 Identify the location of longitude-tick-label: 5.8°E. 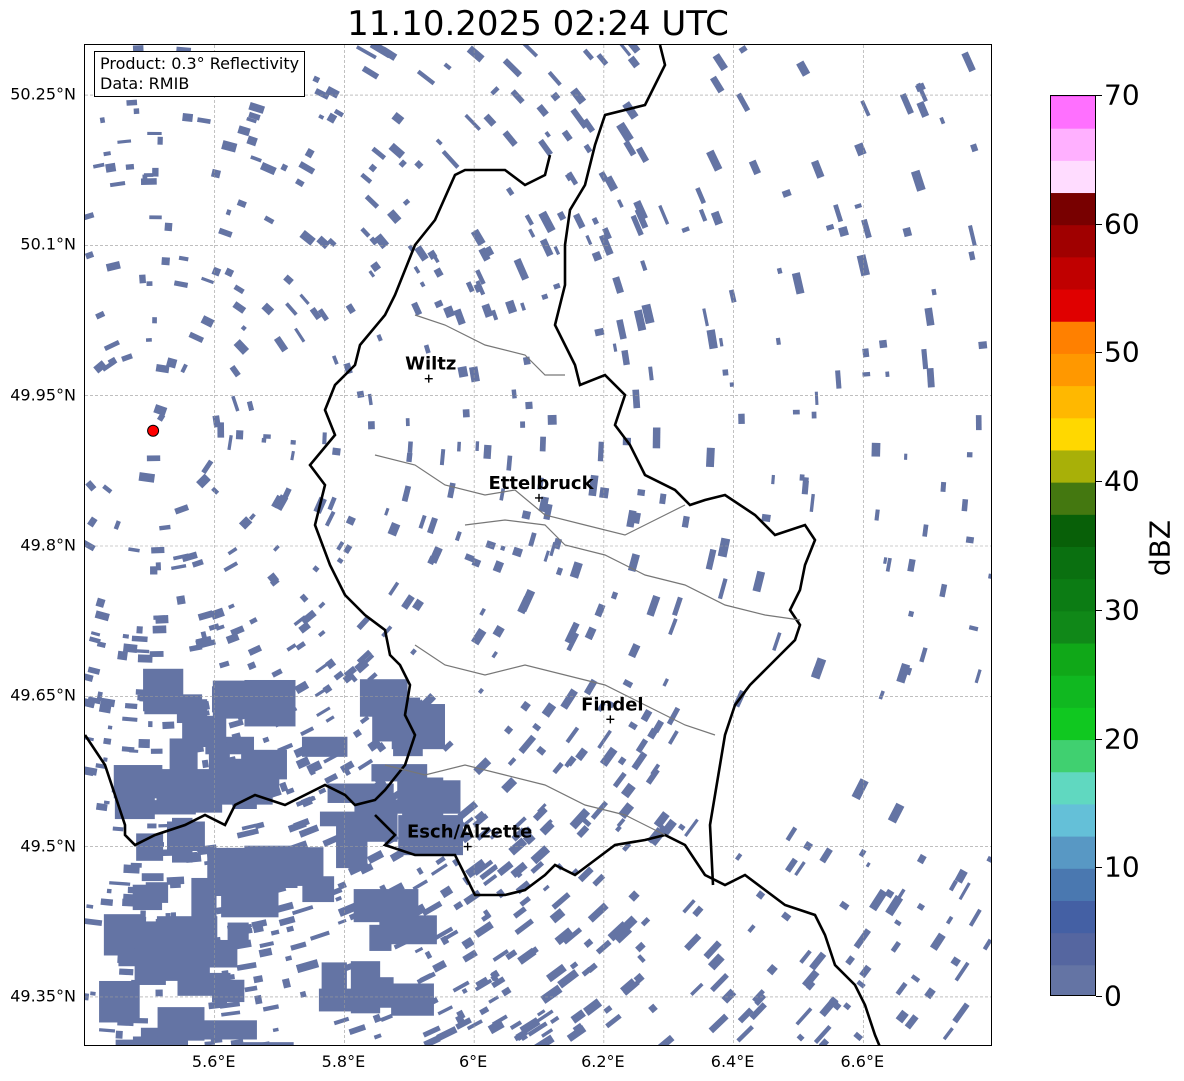
(343, 1061).